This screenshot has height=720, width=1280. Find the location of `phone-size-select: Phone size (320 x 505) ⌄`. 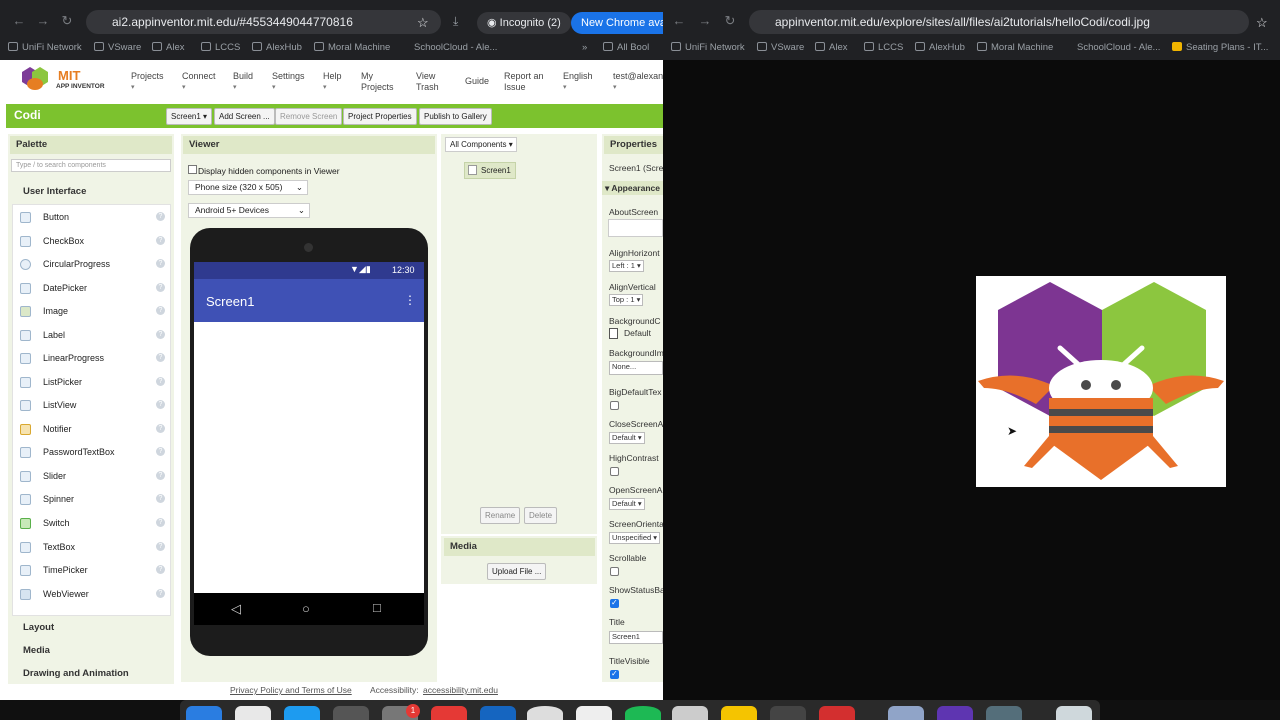

phone-size-select: Phone size (320 x 505) ⌄ is located at coordinates (248, 187).